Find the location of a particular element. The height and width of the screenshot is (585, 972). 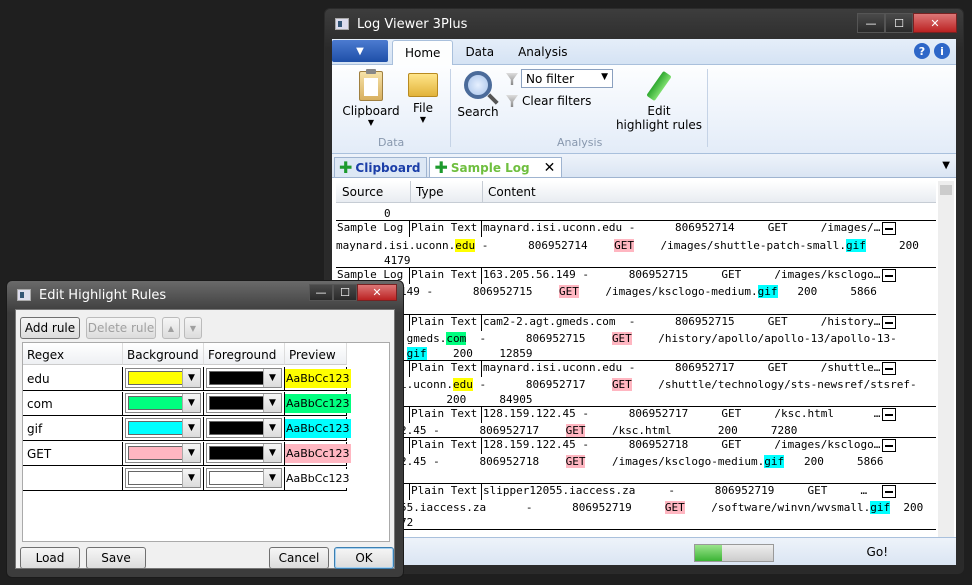

clear-filters-button: Clear filters is located at coordinates (548, 101).